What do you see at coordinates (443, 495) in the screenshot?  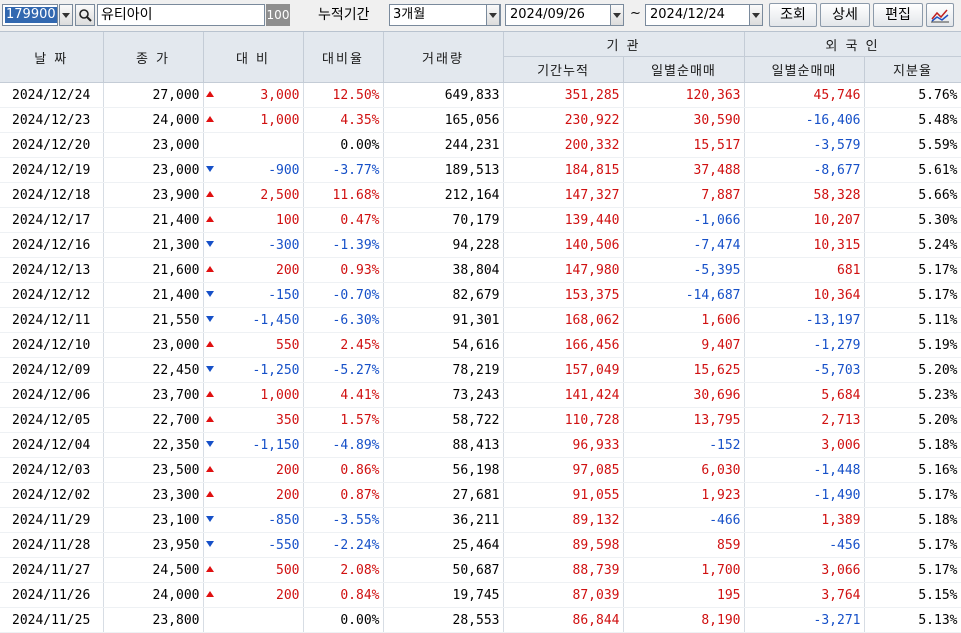 I see `cell-volume: 27,681` at bounding box center [443, 495].